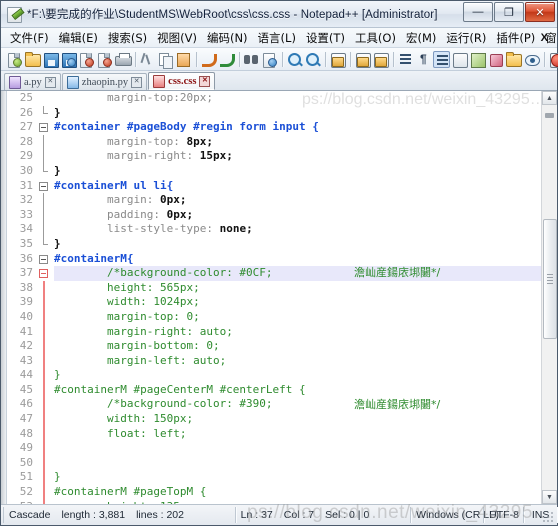 This screenshot has width=558, height=526. I want to click on menu-view: 视图(V), so click(177, 38).